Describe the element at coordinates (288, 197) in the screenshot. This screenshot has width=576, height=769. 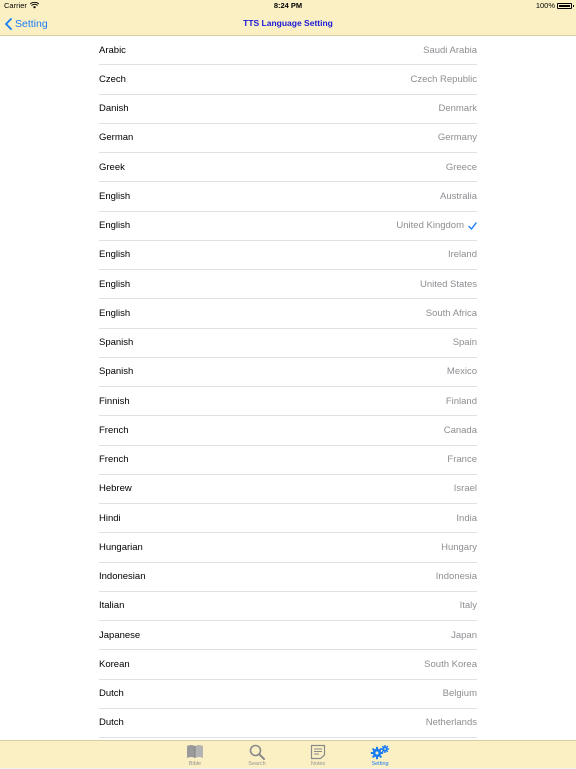
I see `language-row: English Australia` at that location.